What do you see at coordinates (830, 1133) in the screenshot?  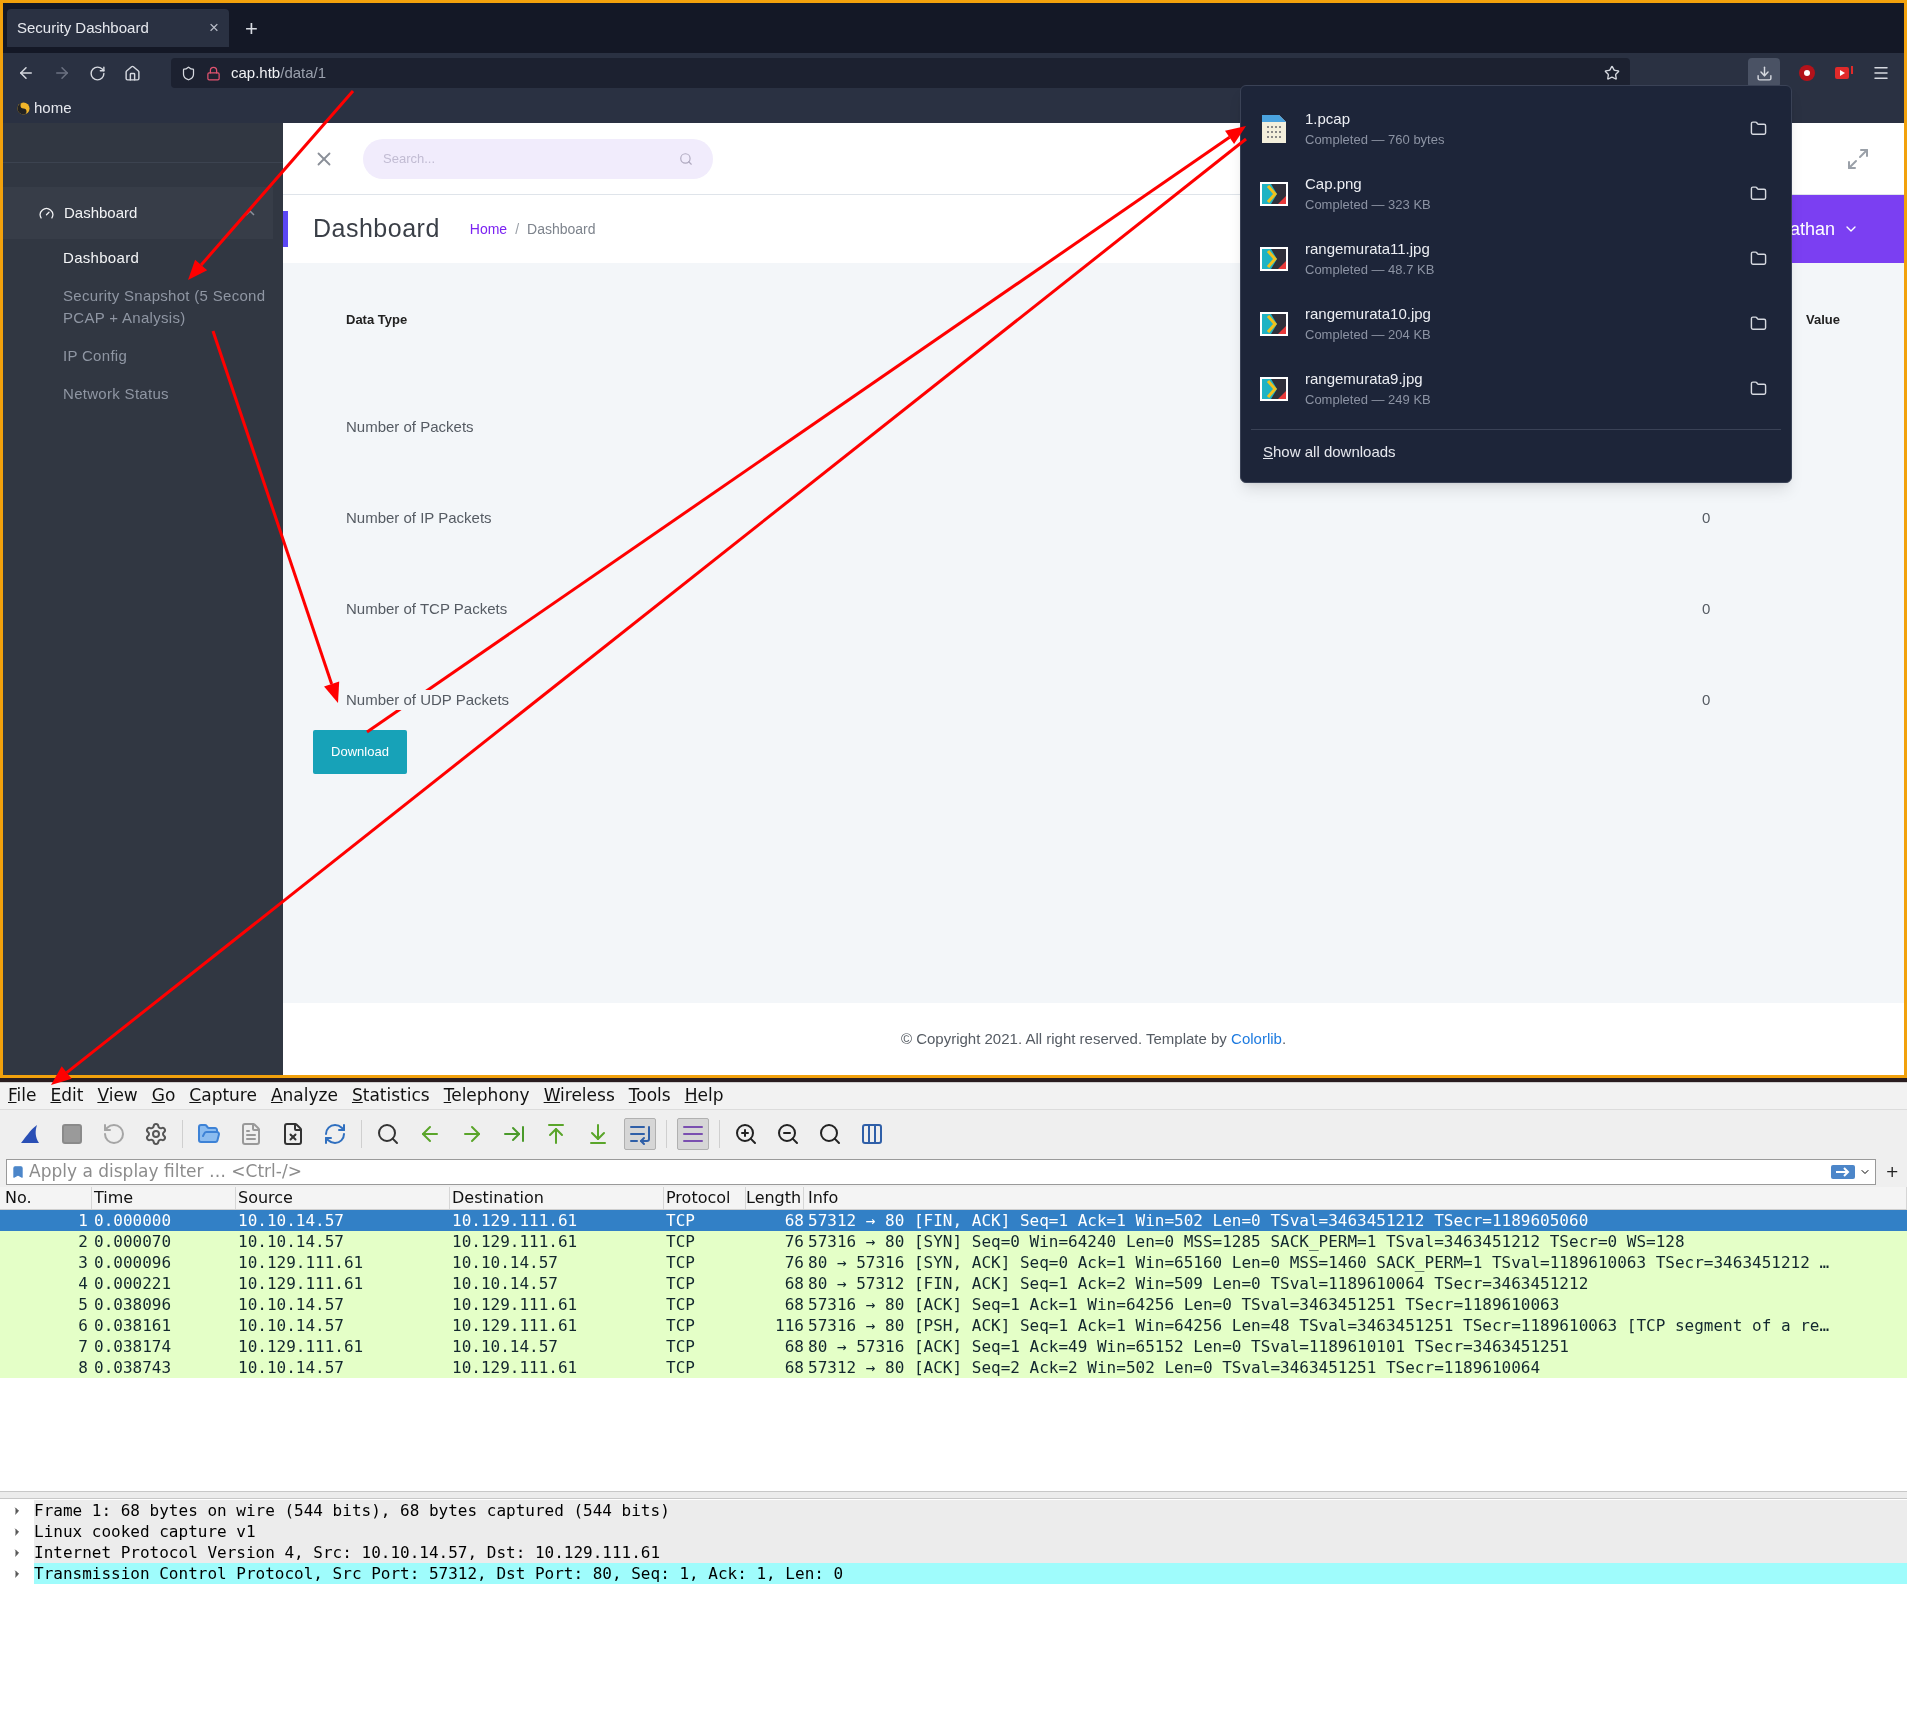 I see `zoom-reset-icon` at bounding box center [830, 1133].